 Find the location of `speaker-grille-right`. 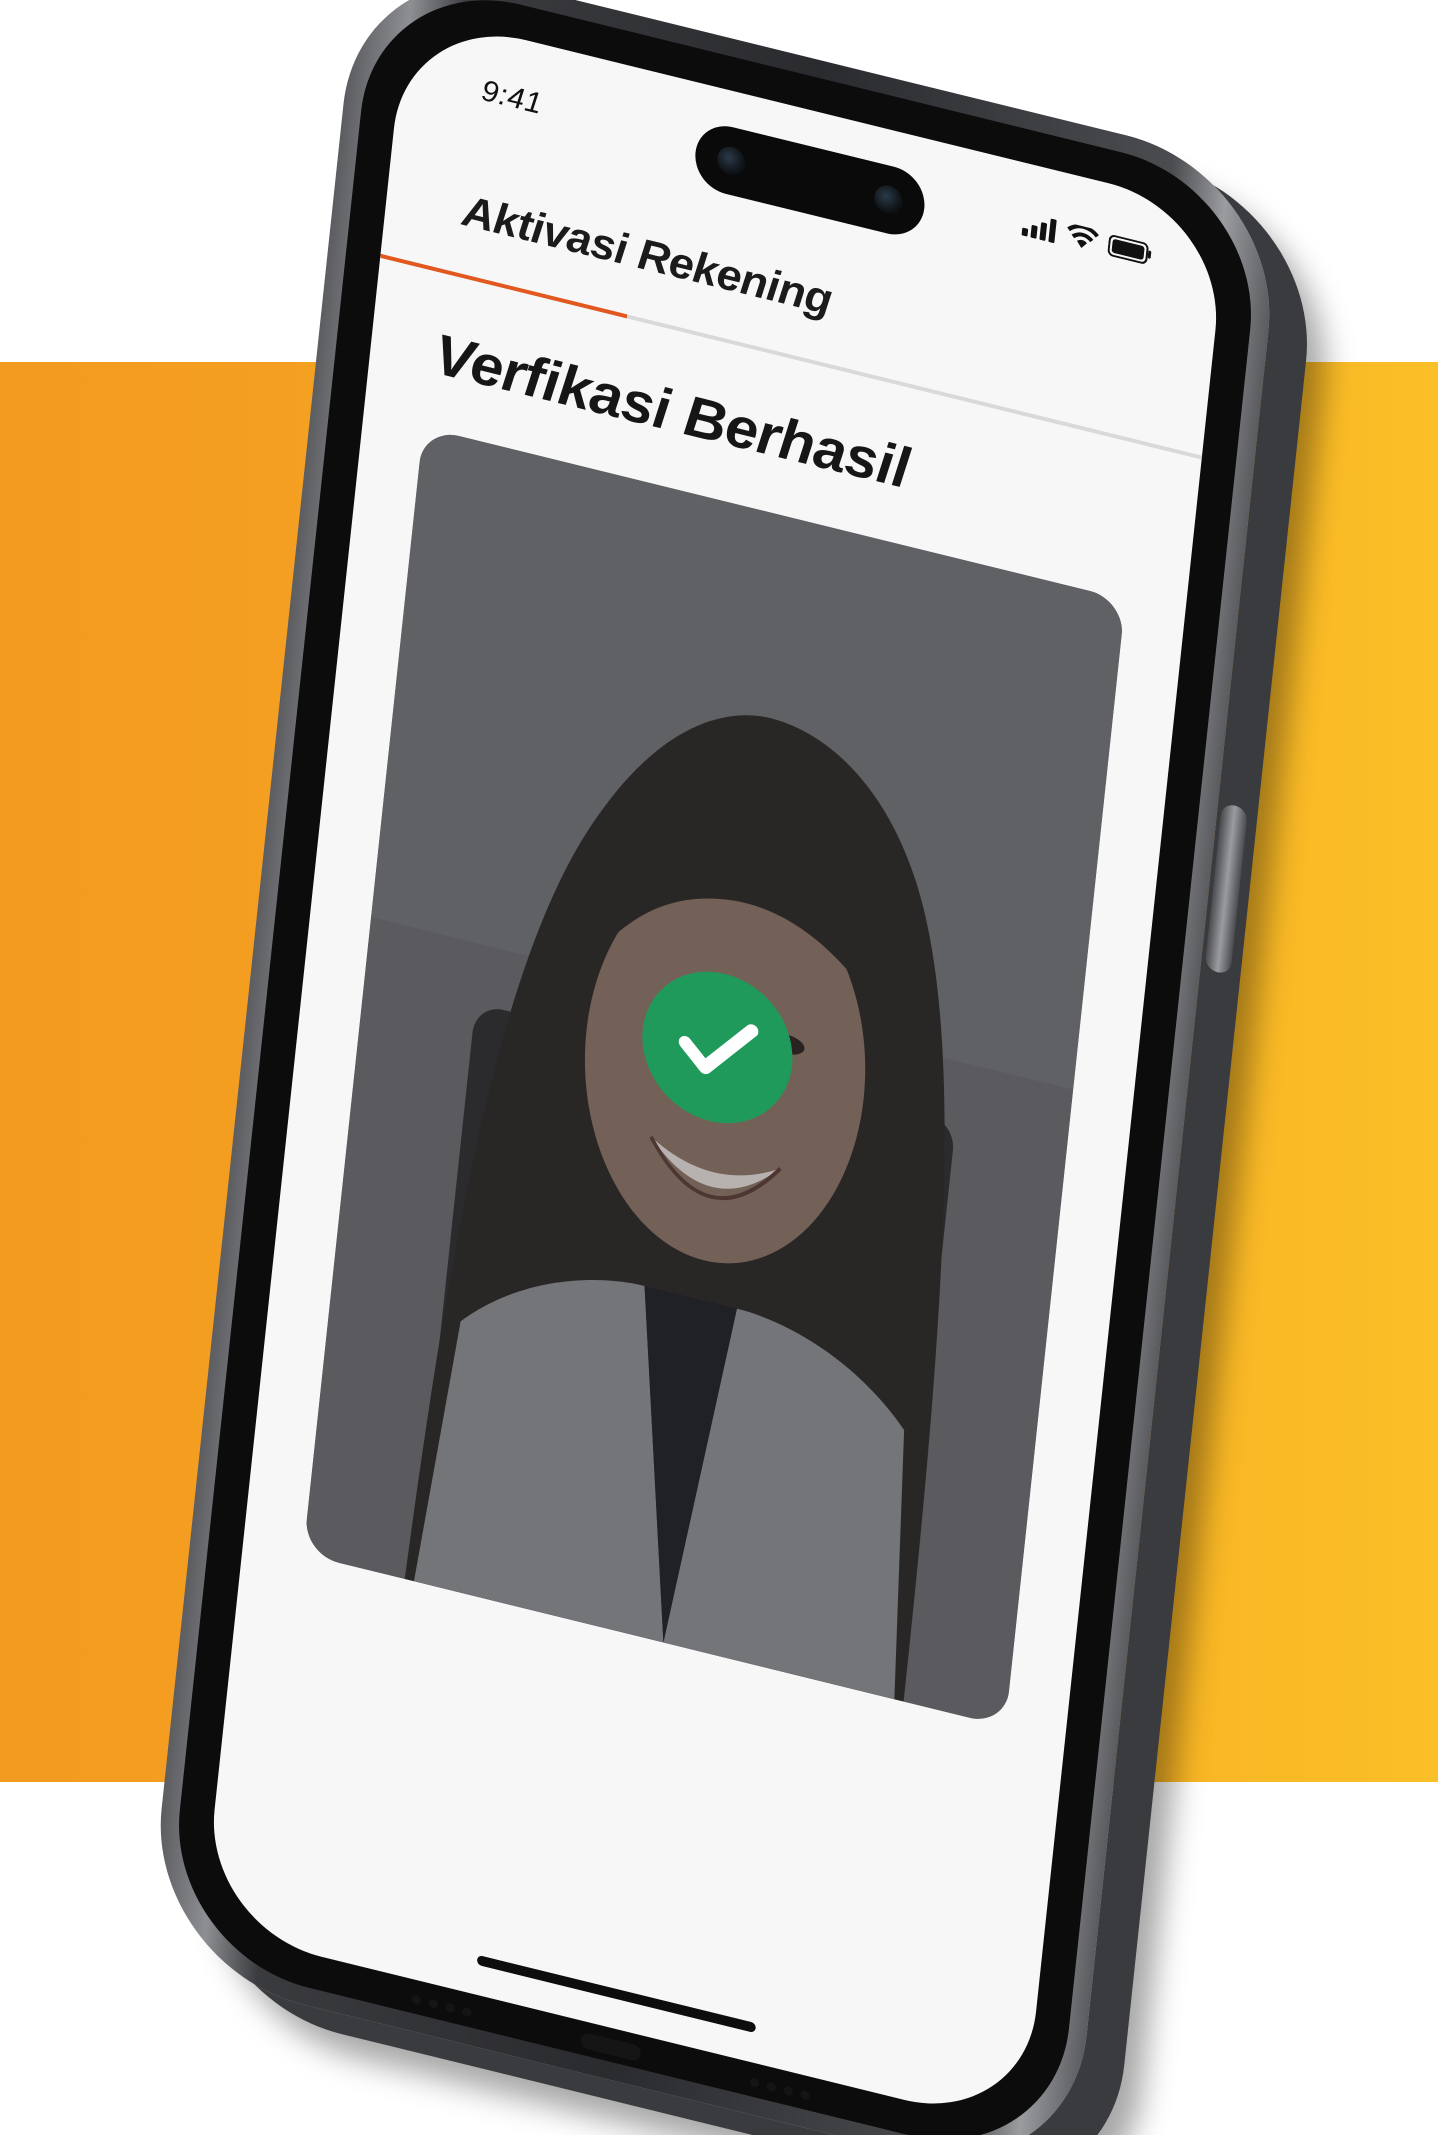

speaker-grille-right is located at coordinates (780, 2088).